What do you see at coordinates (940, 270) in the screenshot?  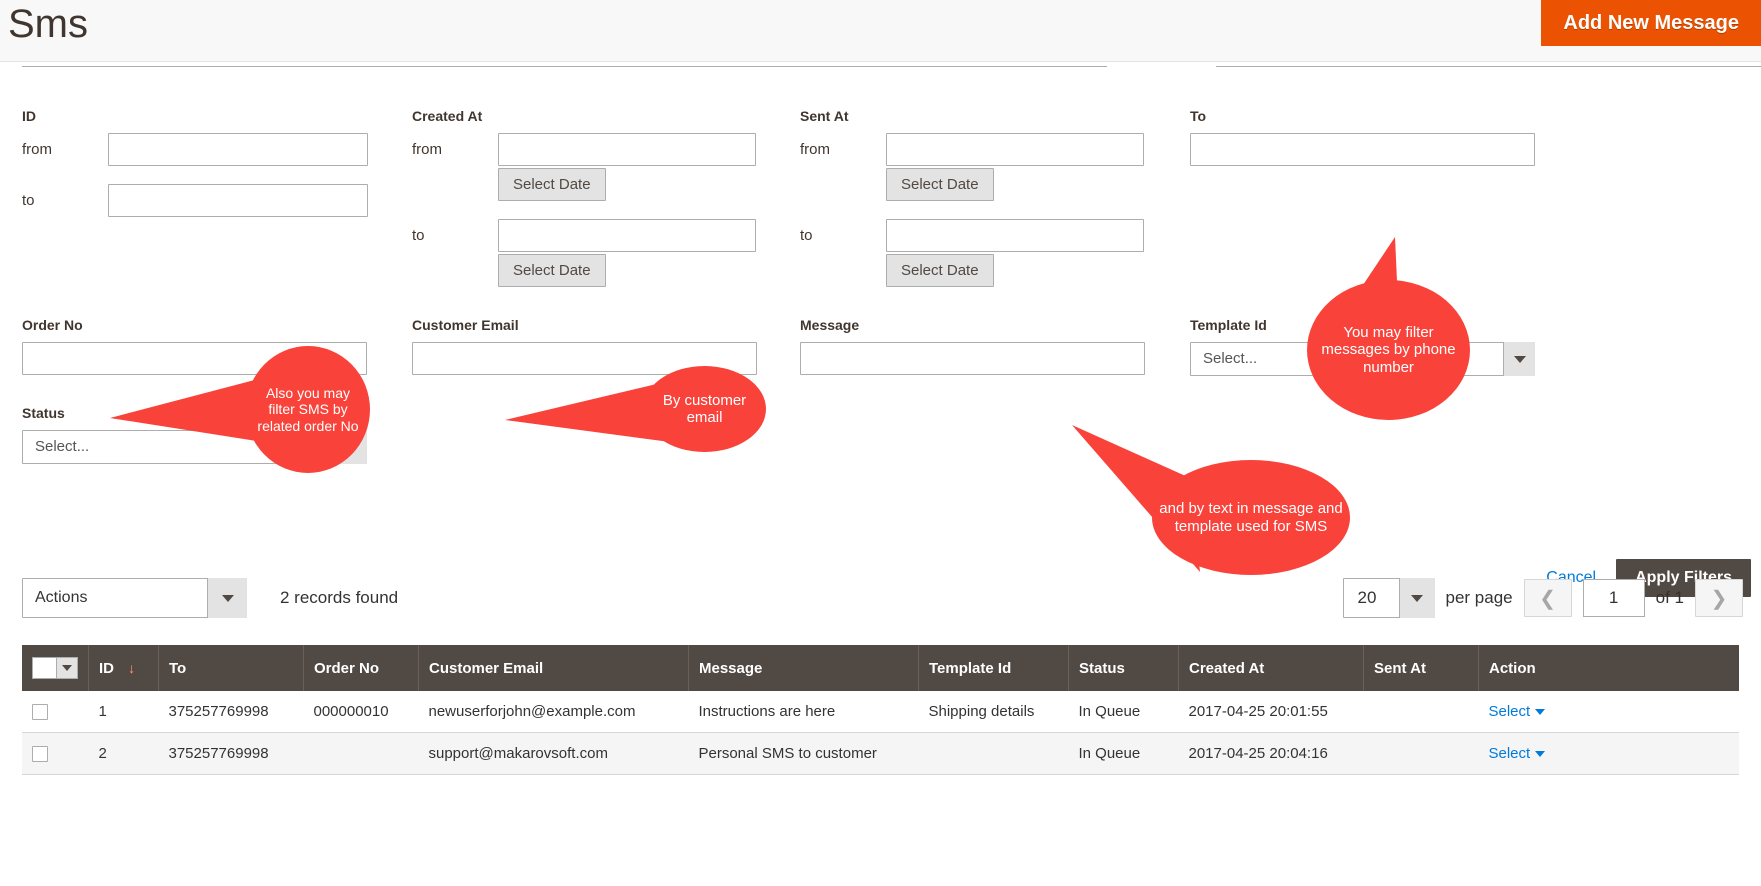 I see `filter-sent-to-select-date-button: Select Date` at bounding box center [940, 270].